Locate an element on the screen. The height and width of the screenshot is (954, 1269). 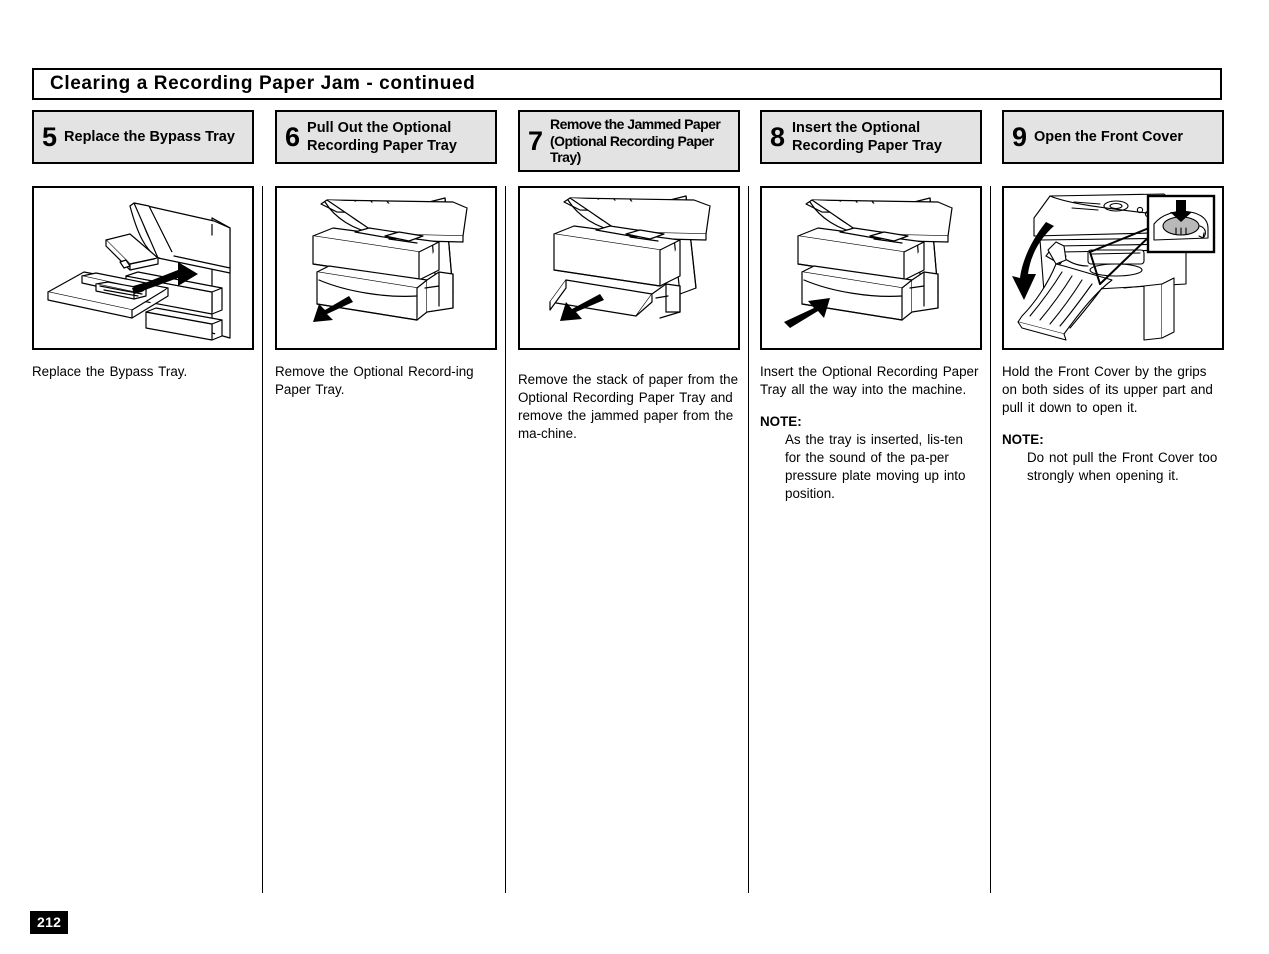
step-caption-5: Replace the Bypass Tray. is located at coordinates (110, 371).